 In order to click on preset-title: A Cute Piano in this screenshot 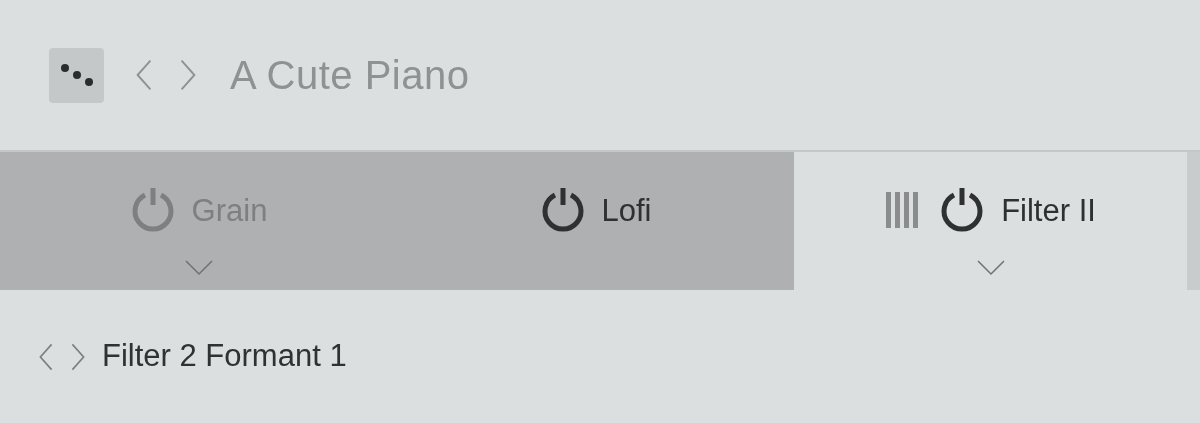, I will do `click(350, 75)`.